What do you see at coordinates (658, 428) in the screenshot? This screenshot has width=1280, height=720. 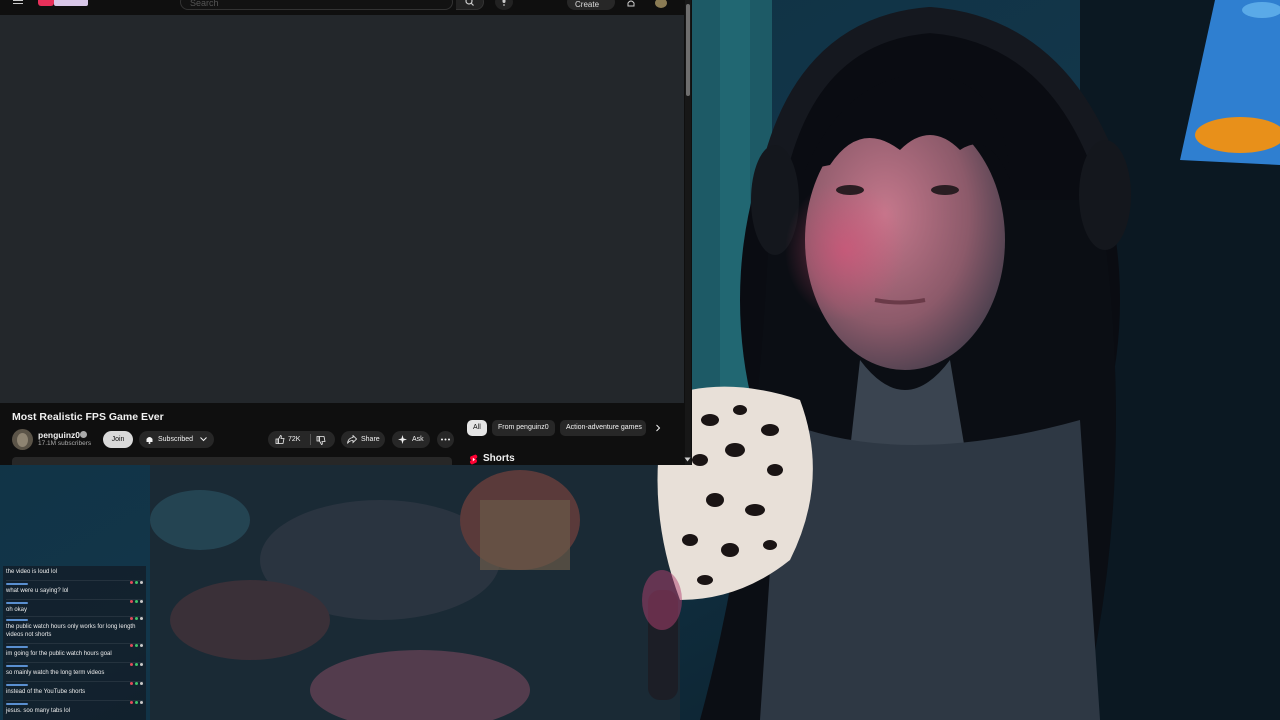 I see `chevron-right-icon` at bounding box center [658, 428].